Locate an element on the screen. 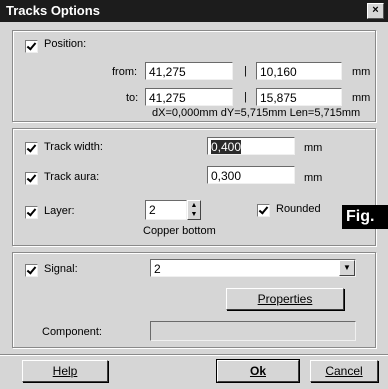  cancel-button: Cancel is located at coordinates (344, 371).